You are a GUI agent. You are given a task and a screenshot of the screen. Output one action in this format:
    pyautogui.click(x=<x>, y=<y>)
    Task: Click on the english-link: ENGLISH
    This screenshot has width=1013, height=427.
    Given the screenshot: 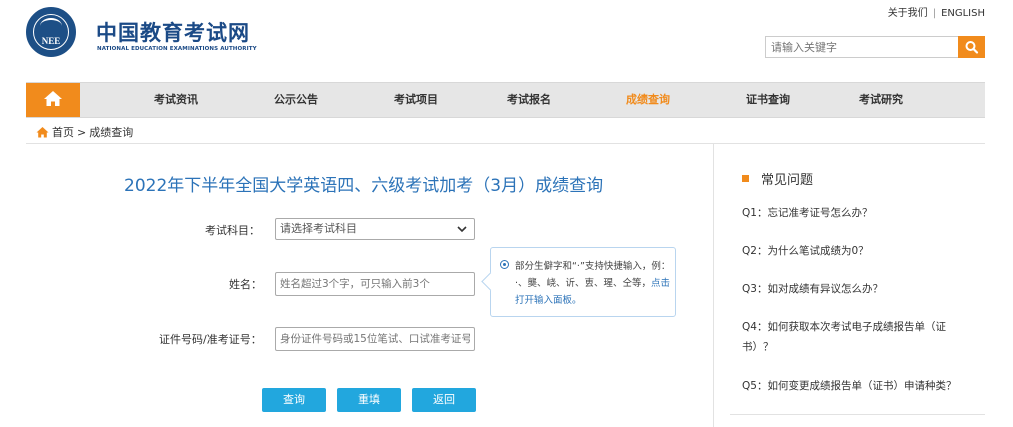 What is the action you would take?
    pyautogui.click(x=963, y=13)
    